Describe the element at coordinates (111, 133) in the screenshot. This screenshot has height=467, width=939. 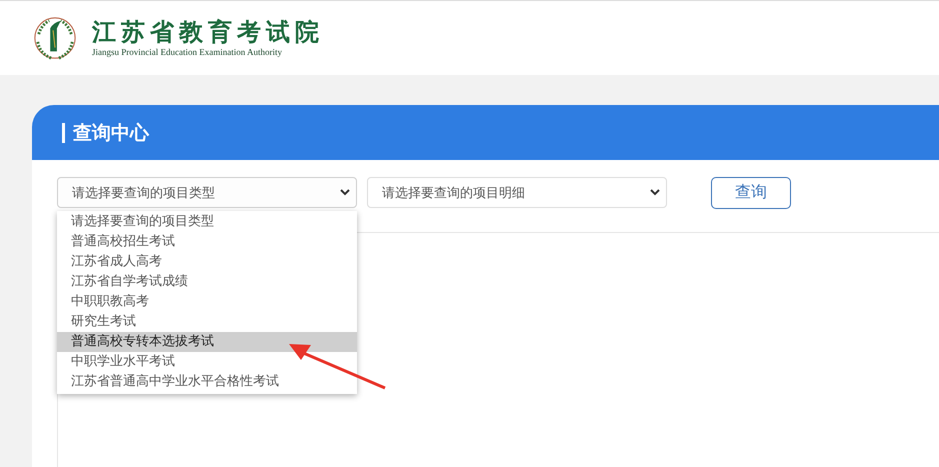
I see `panel-title: 查询中心` at that location.